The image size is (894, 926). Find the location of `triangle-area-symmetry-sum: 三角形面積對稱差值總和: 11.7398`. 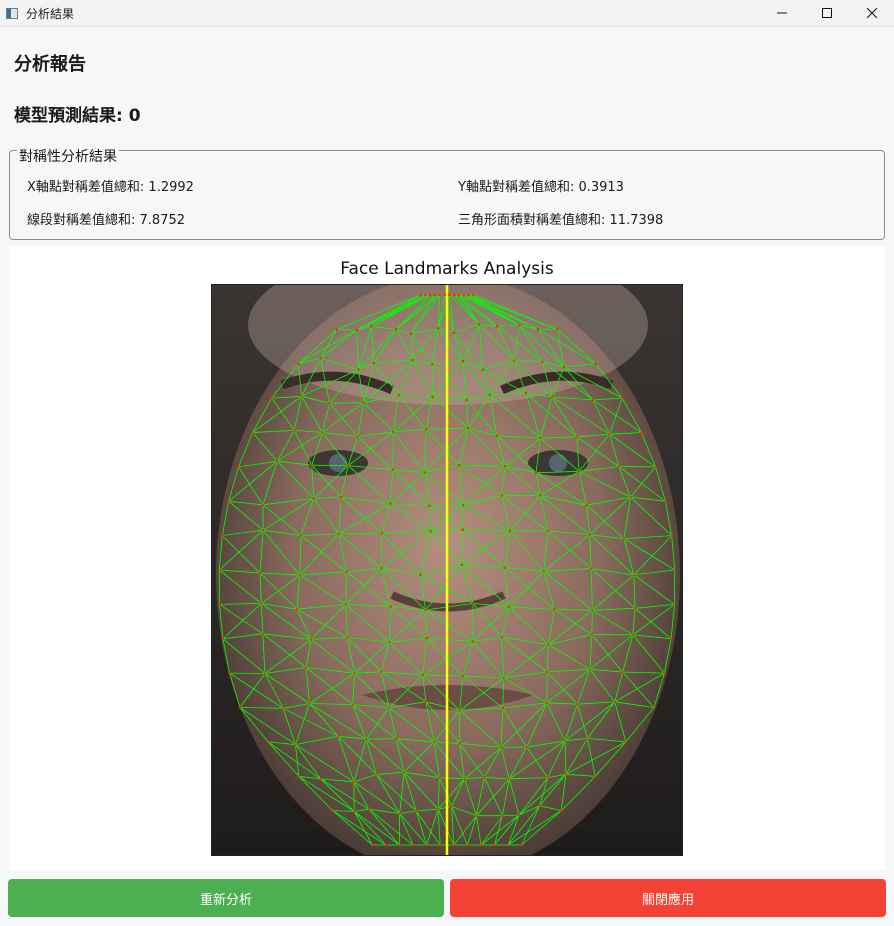

triangle-area-symmetry-sum: 三角形面積對稱差值總和: 11.7398 is located at coordinates (561, 220).